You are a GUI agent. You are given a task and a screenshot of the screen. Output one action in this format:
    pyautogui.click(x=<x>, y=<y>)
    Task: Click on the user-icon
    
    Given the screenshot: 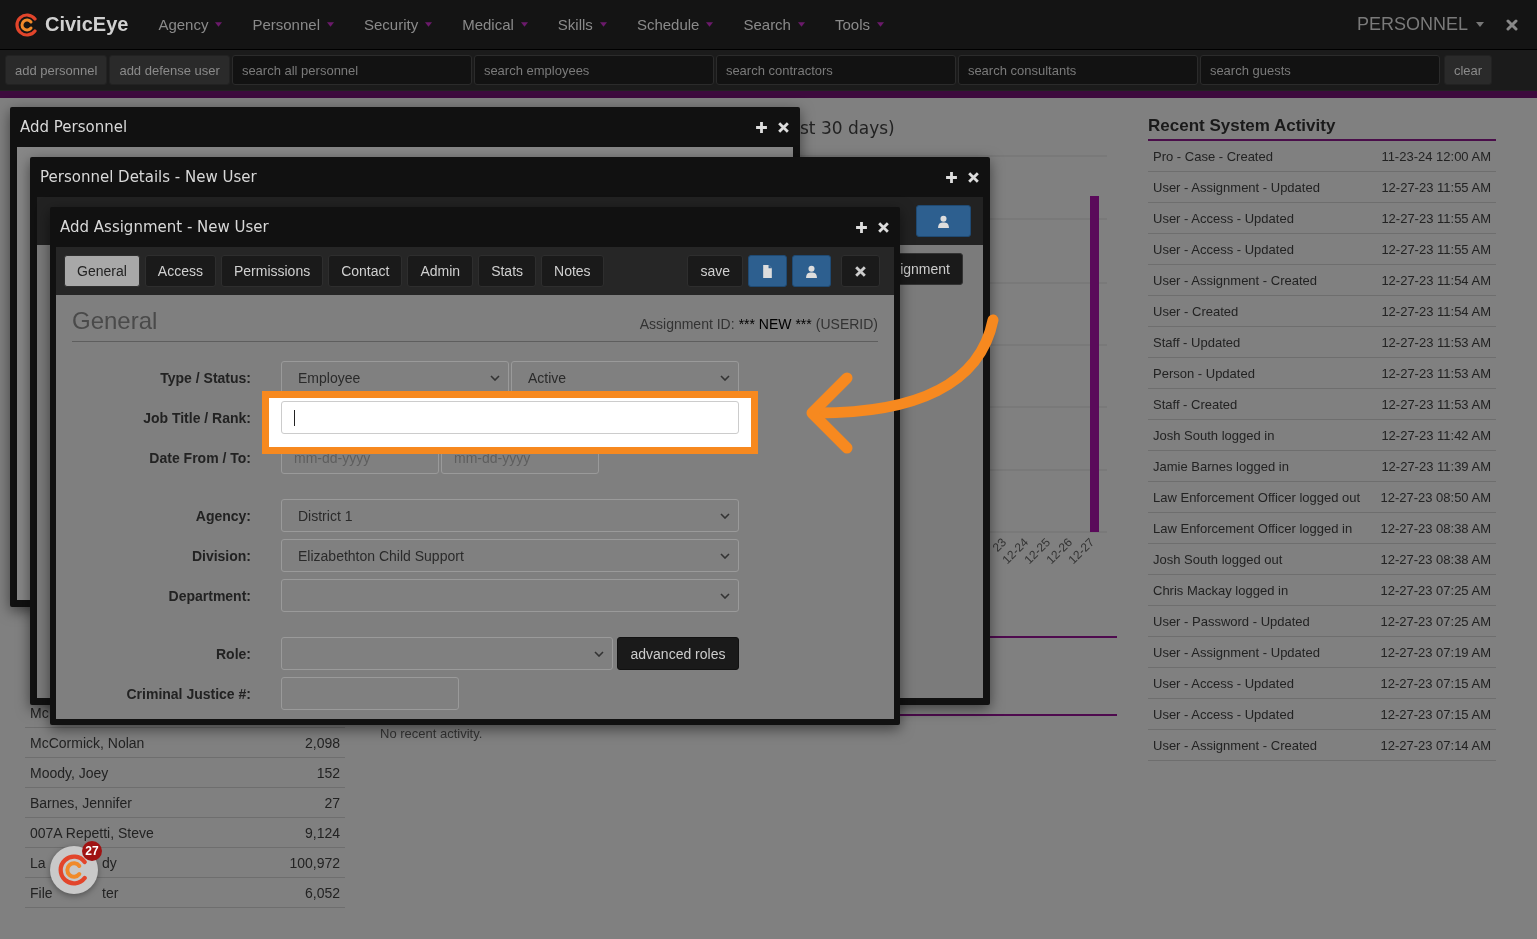 What is the action you would take?
    pyautogui.click(x=943, y=221)
    